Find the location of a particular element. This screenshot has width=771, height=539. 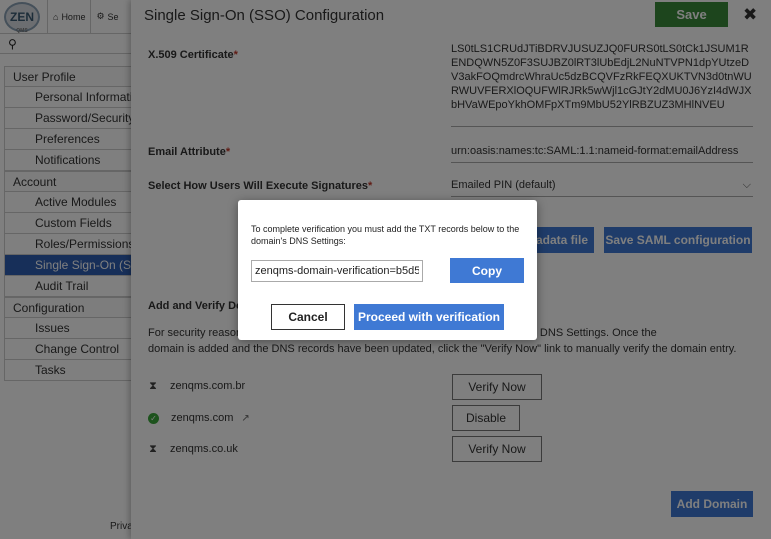

copy-button: Copy is located at coordinates (487, 270).